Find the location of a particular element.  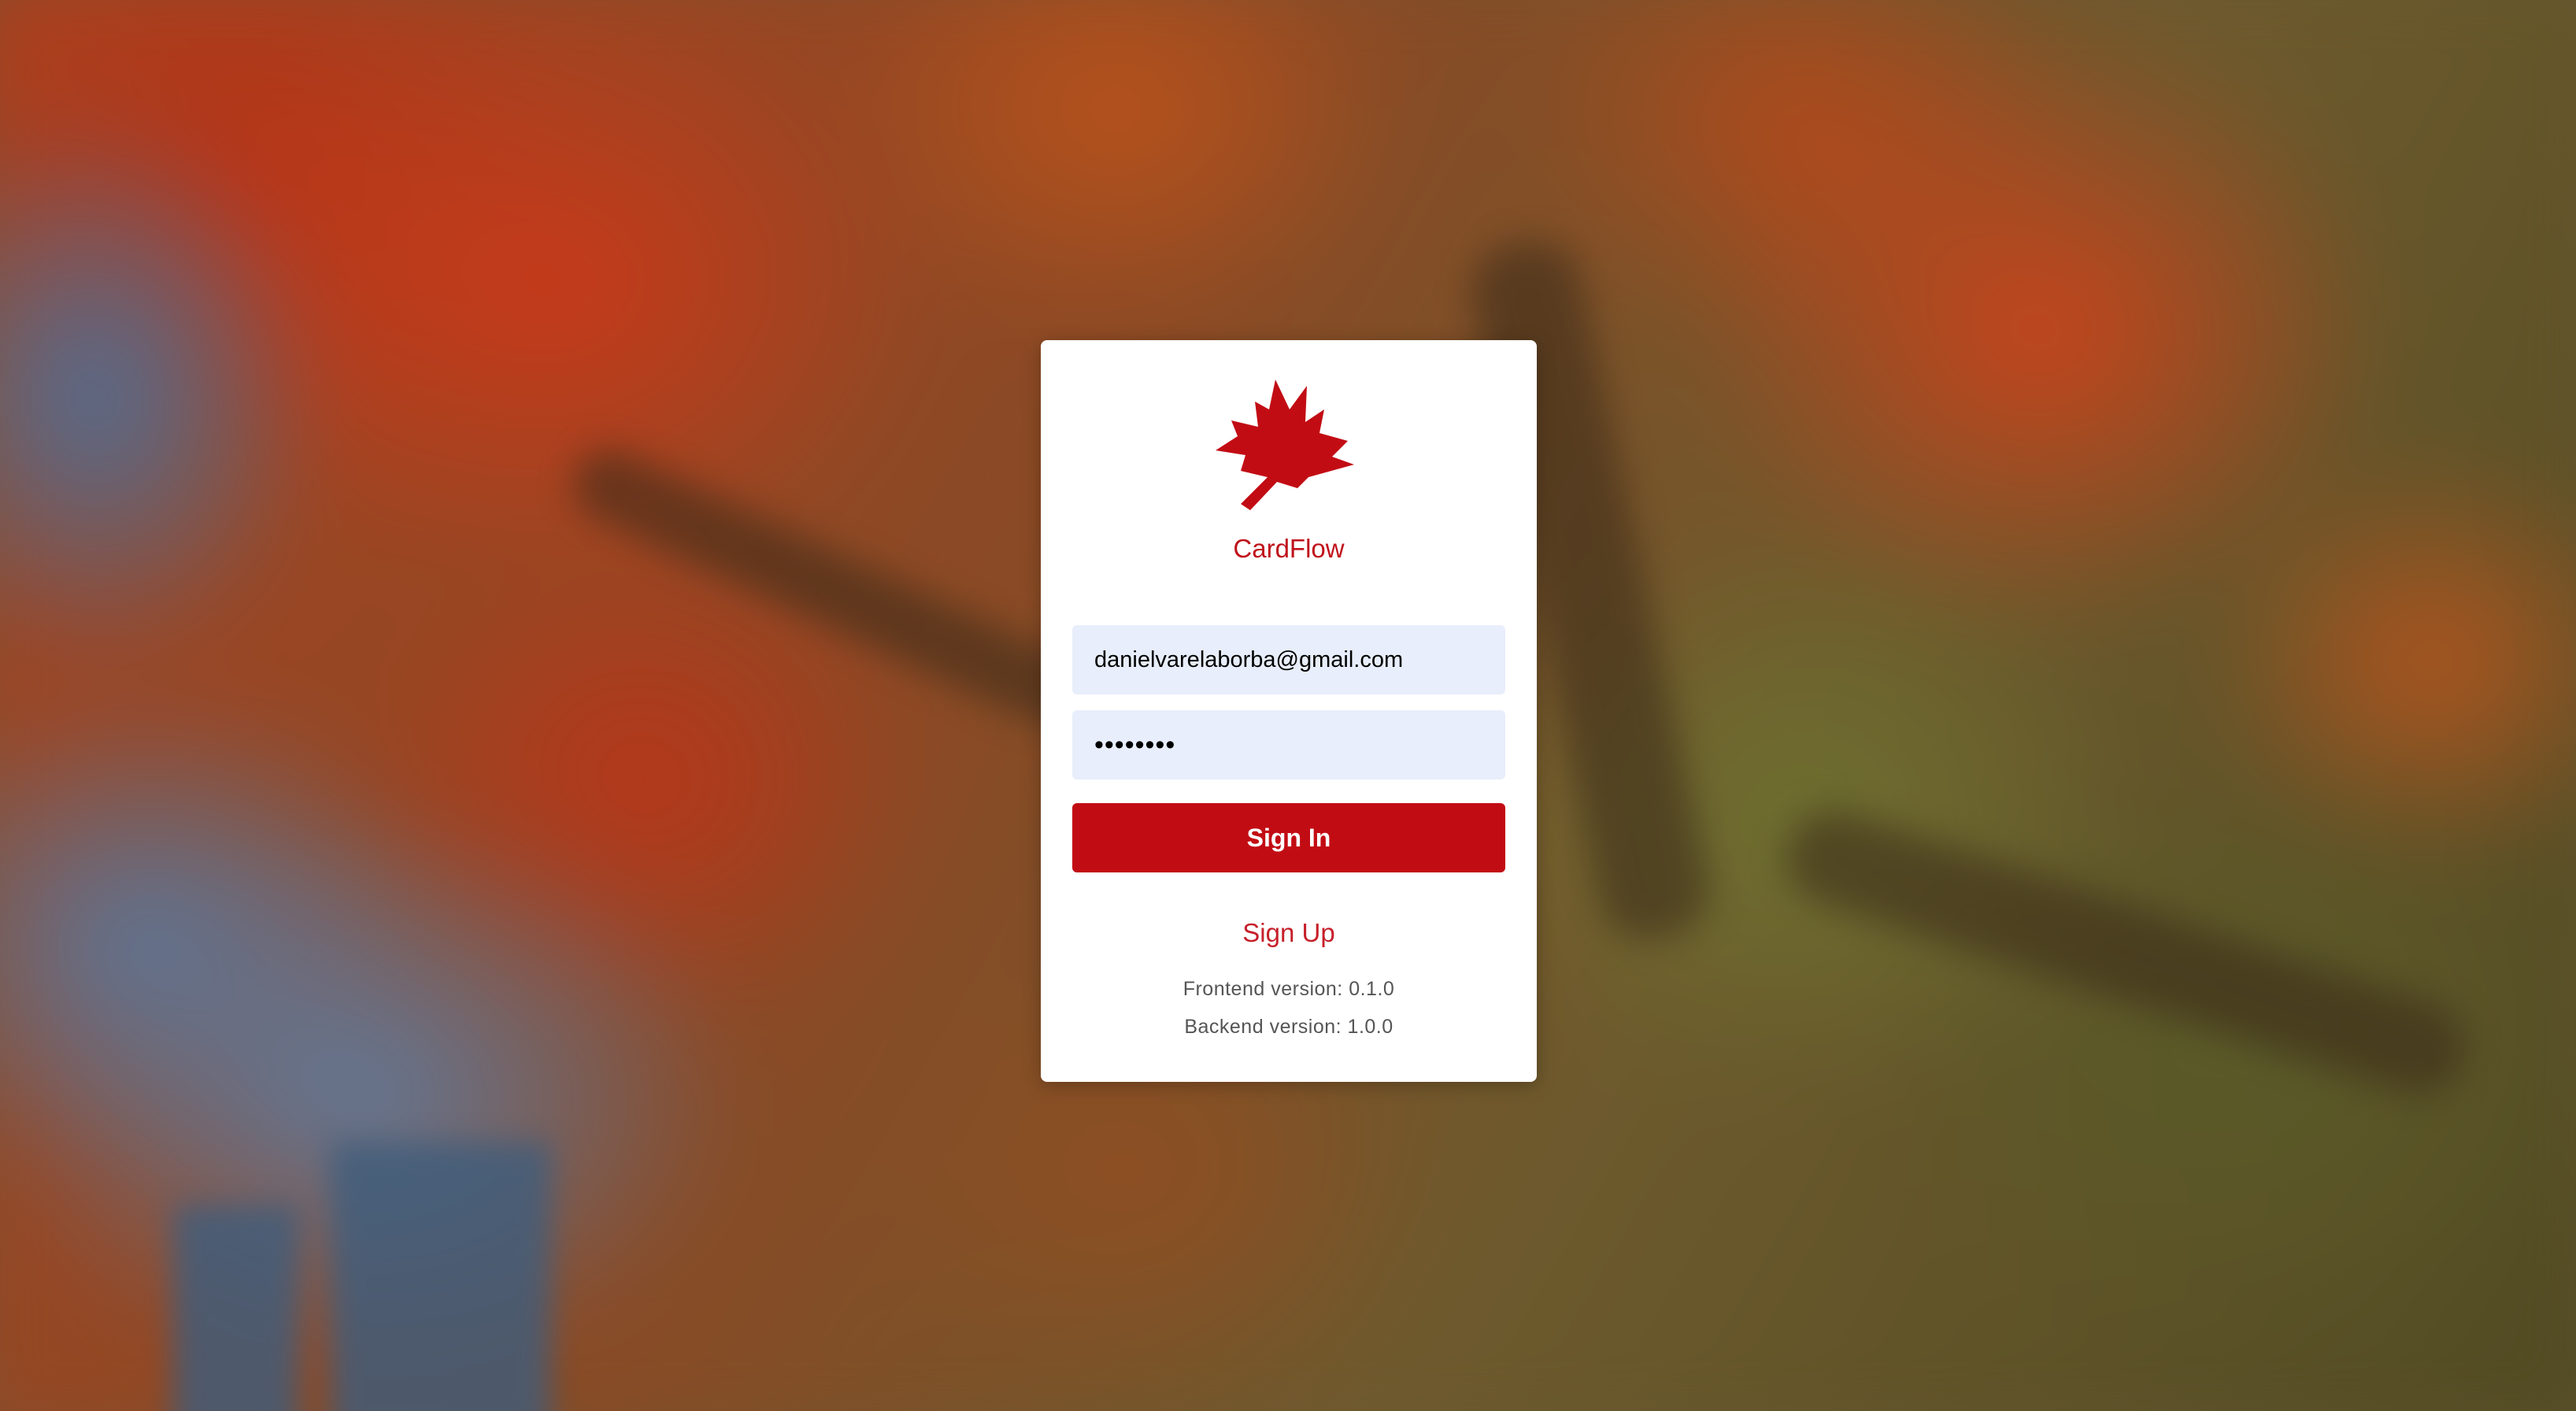

app-name: CardFlow is located at coordinates (1289, 548).